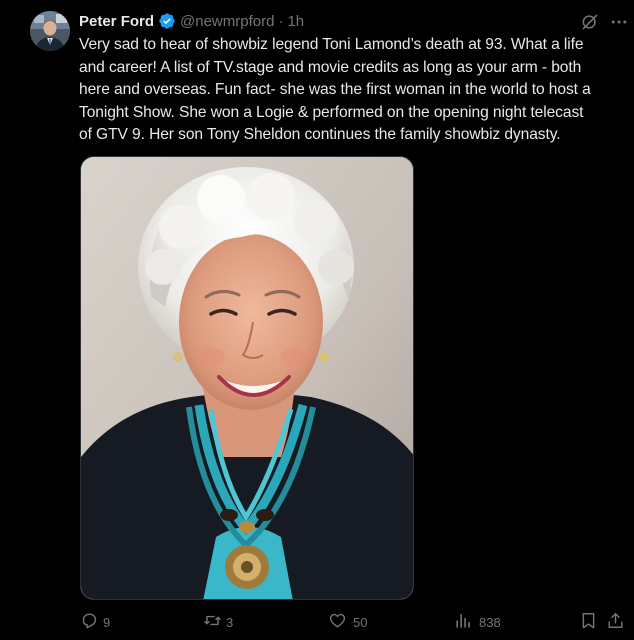 This screenshot has height=640, width=634. I want to click on avatar, so click(50, 31).